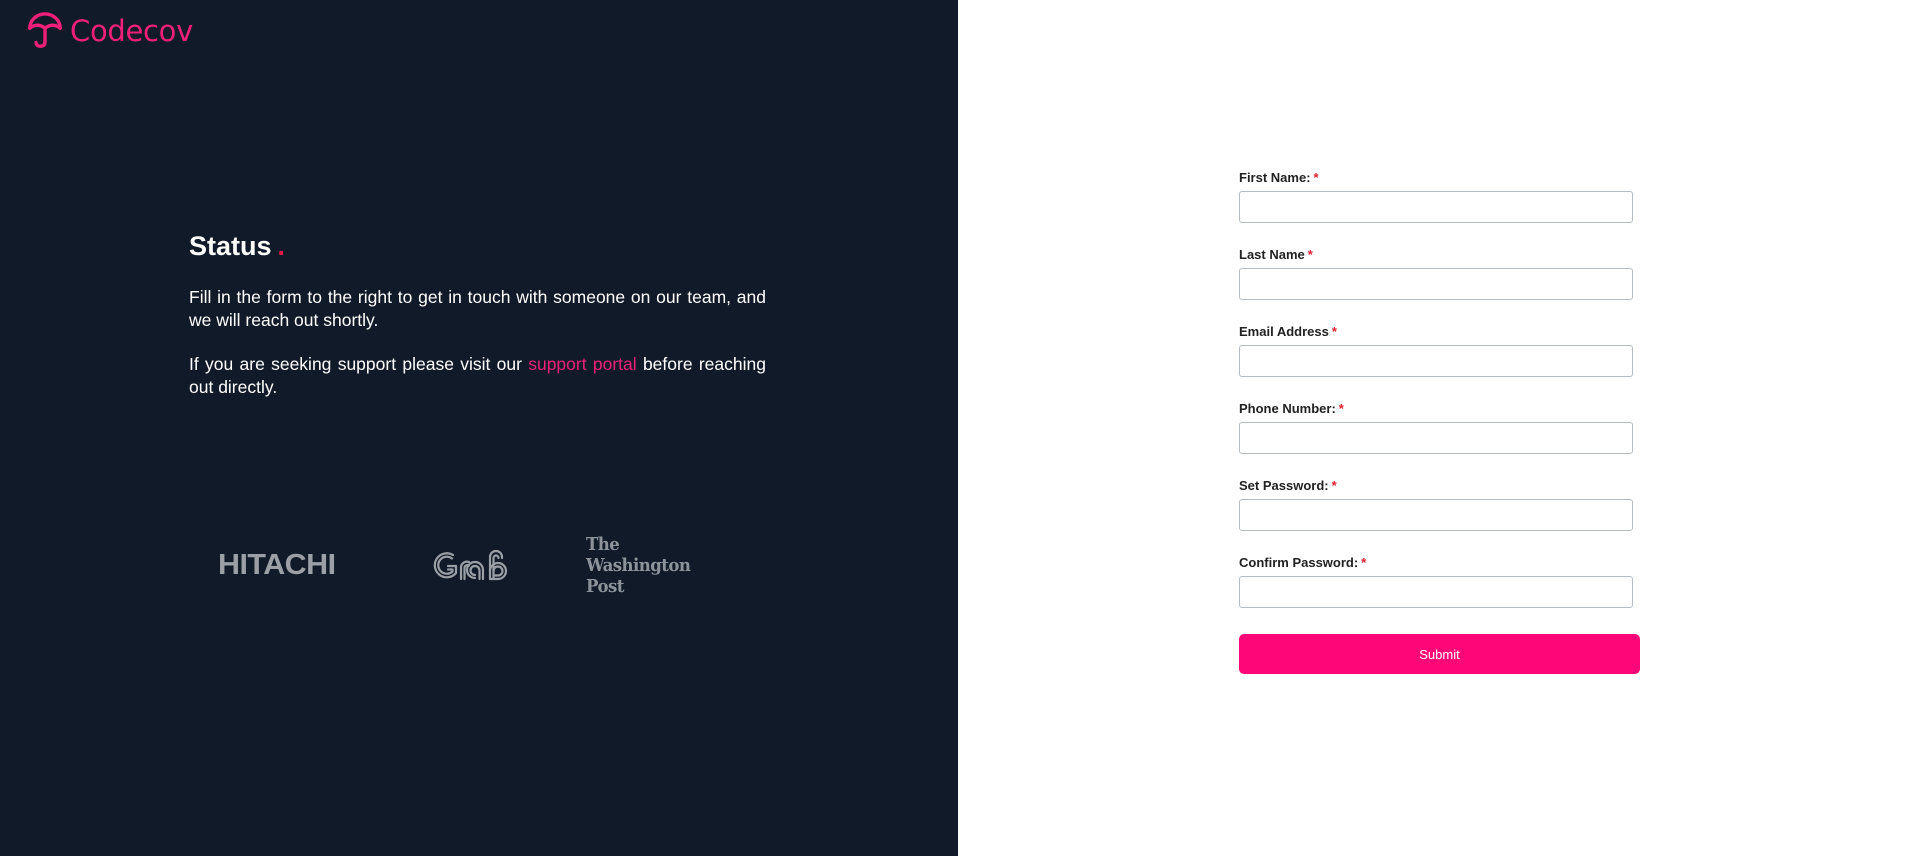 This screenshot has width=1917, height=856. I want to click on first-name-label-text: First Name:, so click(1275, 177).